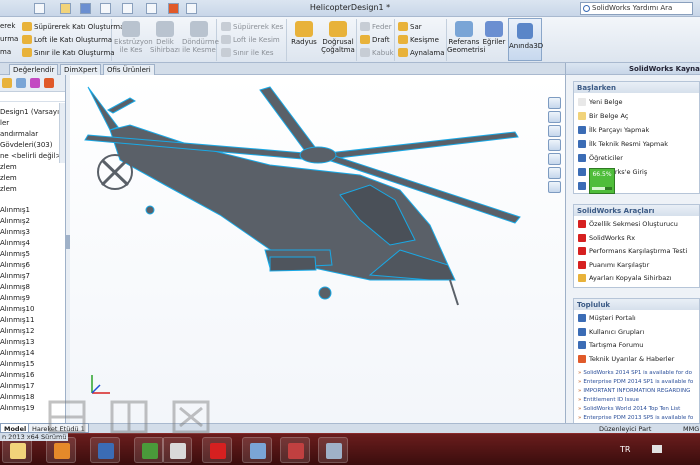  Describe the element at coordinates (7, 83) in the screenshot. I see `feature-tree-tab-icon` at that location.